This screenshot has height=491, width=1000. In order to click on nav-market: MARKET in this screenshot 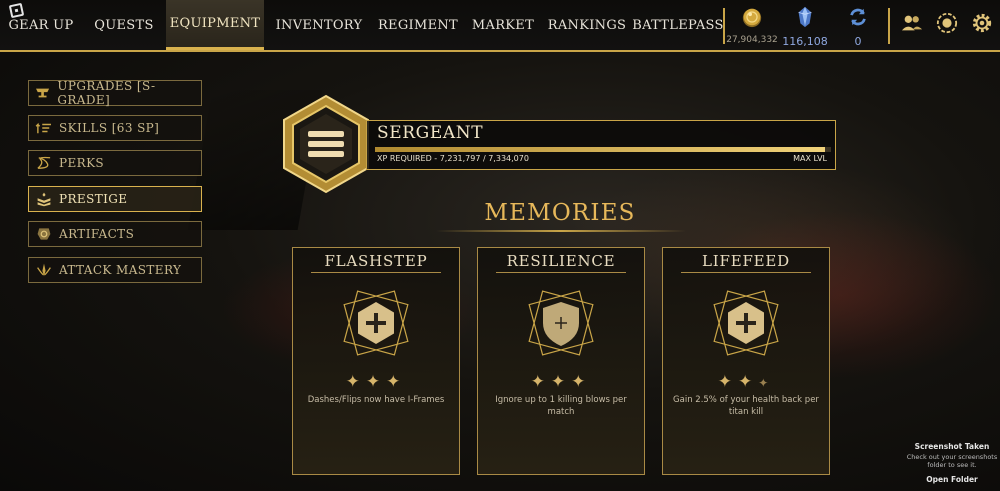, I will do `click(503, 25)`.